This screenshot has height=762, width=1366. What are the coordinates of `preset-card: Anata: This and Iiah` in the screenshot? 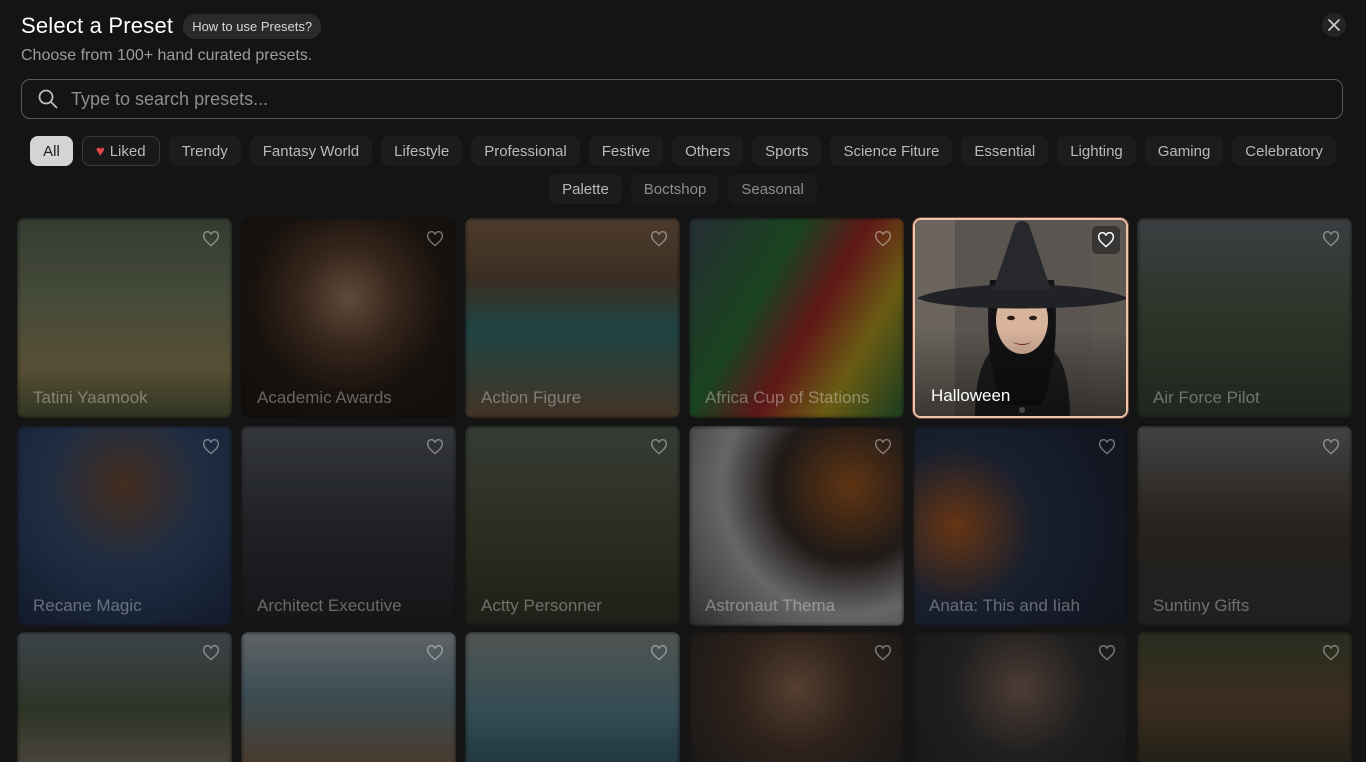 It's located at (1020, 526).